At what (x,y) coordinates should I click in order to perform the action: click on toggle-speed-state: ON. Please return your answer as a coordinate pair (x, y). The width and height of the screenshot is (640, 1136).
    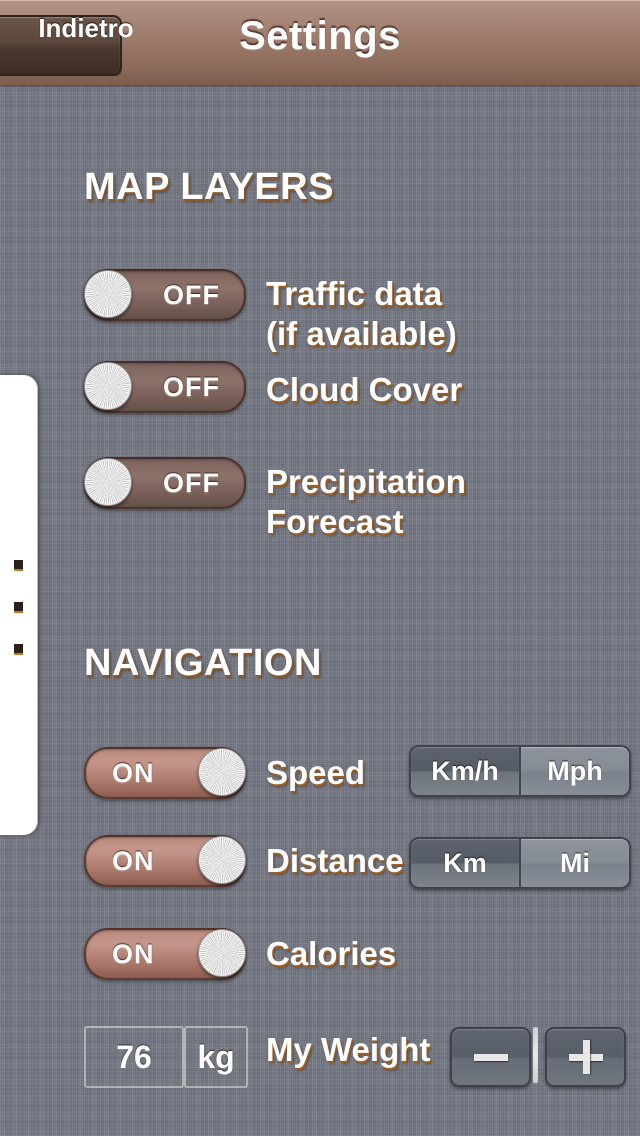
    Looking at the image, I should click on (133, 773).